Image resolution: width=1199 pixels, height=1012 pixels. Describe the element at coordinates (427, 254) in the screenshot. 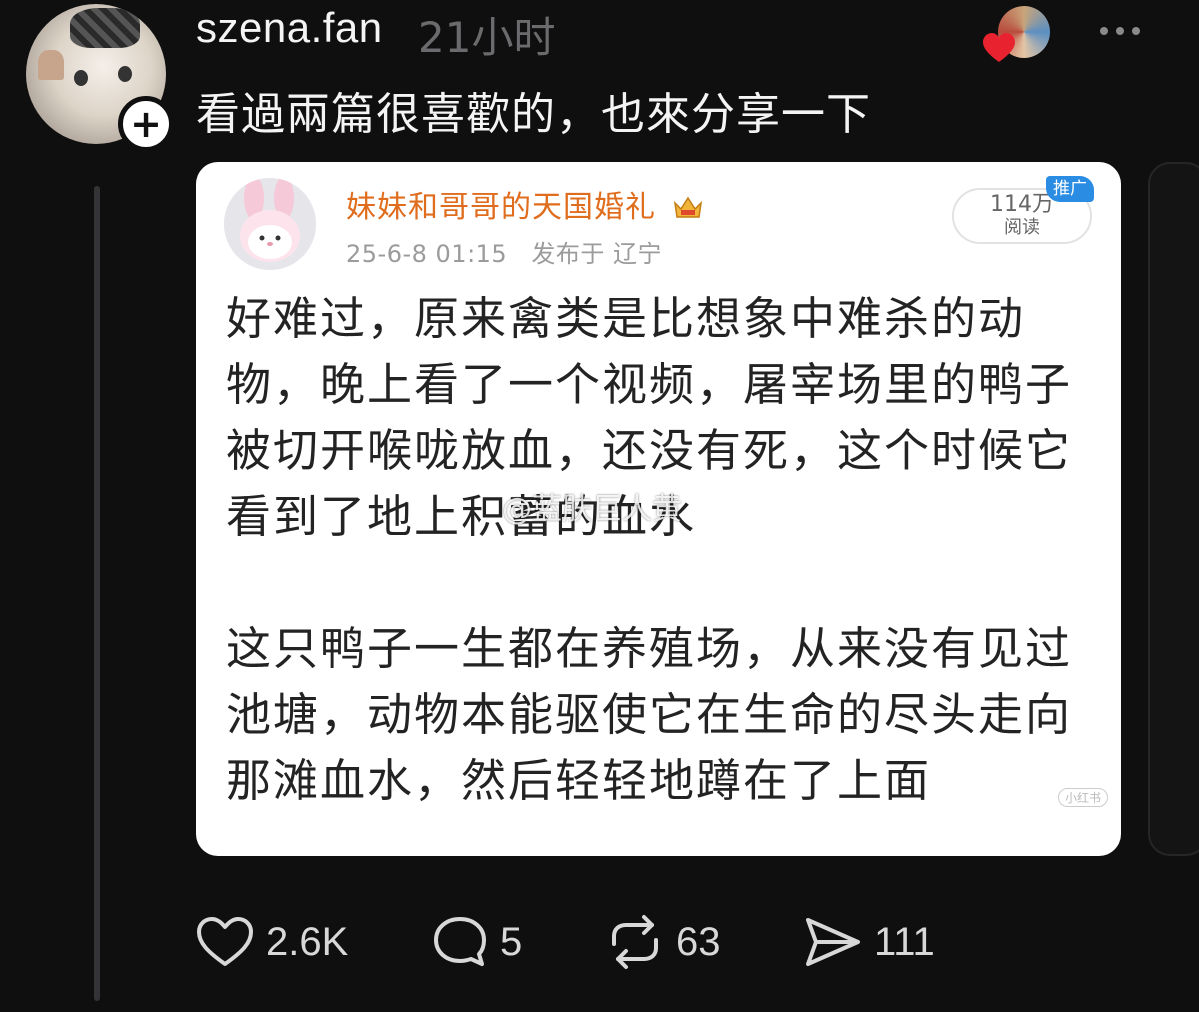

I see `embedded-date: 25-6-8 01:15` at that location.